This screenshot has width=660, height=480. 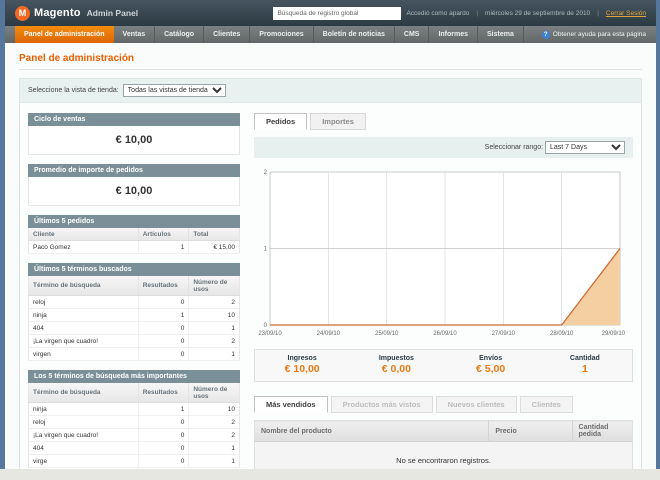 I want to click on empty-message: No se encontraron registros., so click(x=443, y=455).